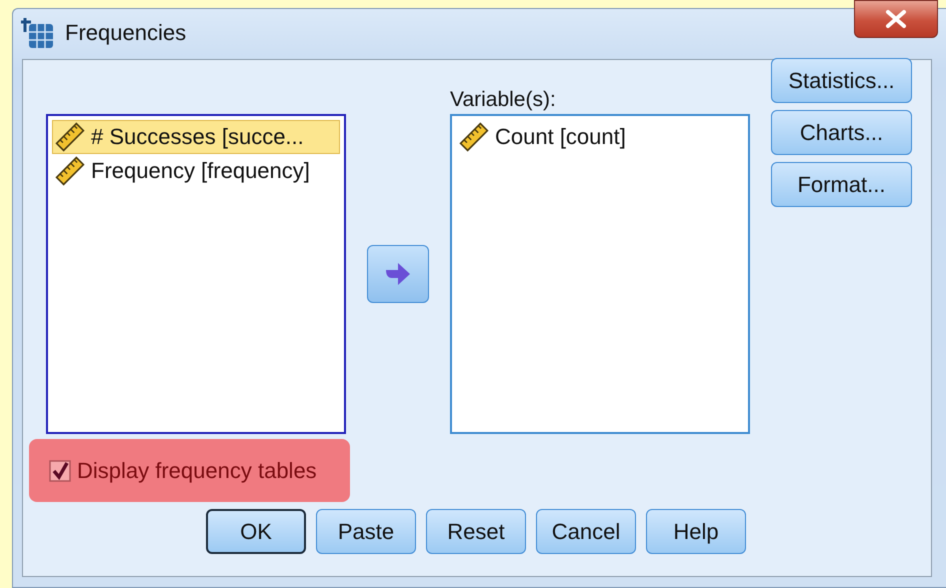  I want to click on close-icon, so click(896, 19).